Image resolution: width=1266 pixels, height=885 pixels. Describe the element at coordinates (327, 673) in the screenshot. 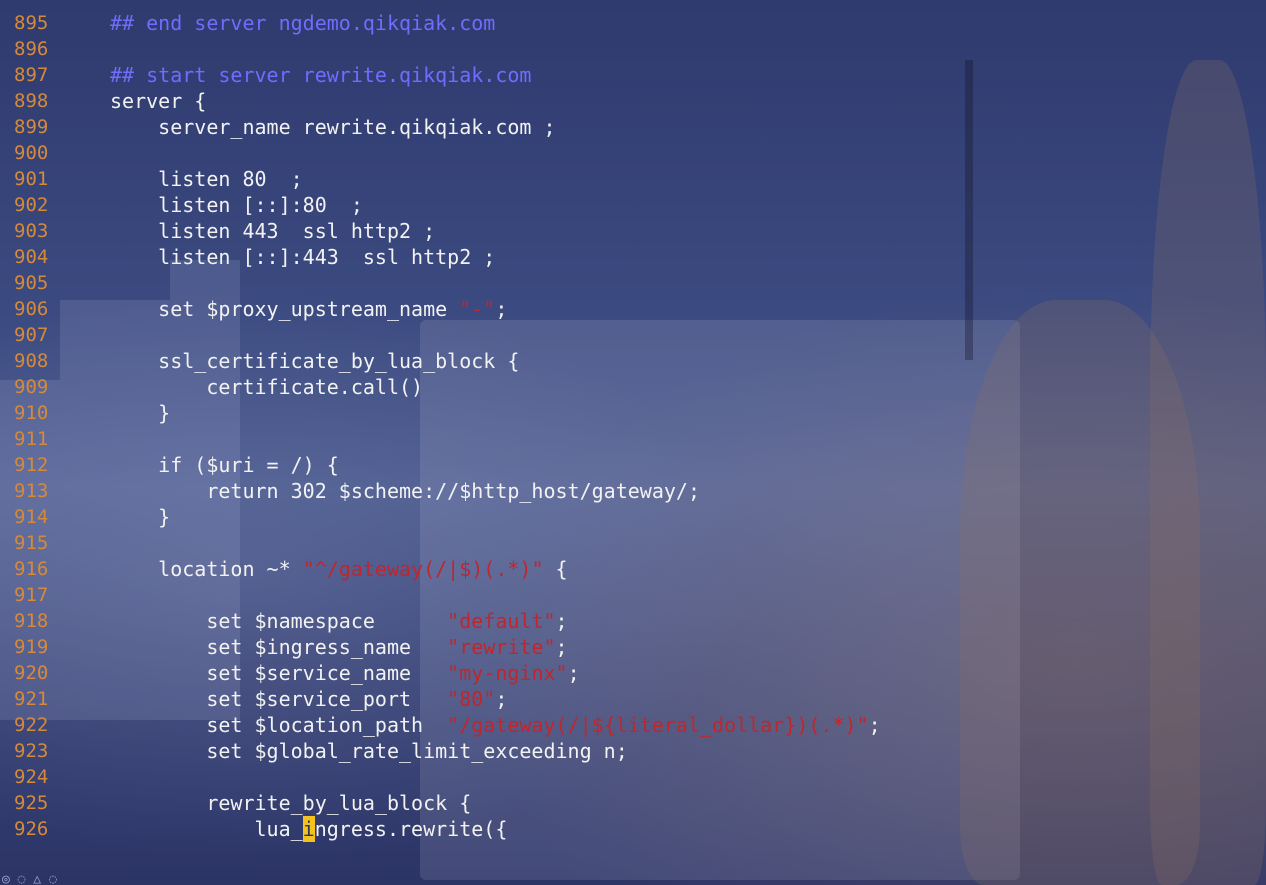

I see `code-token: set $service_name` at that location.